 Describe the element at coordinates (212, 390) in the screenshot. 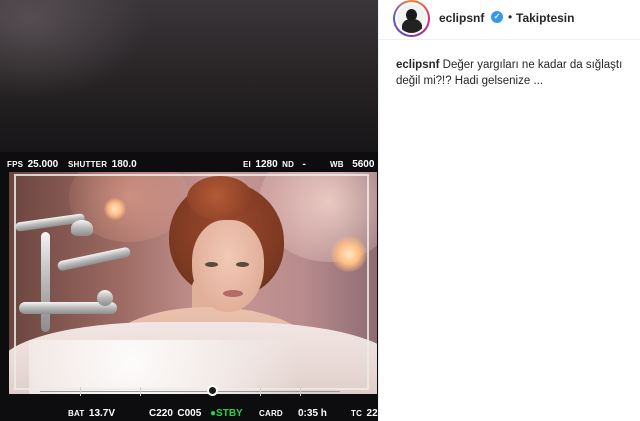

I see `timeline-knob` at that location.